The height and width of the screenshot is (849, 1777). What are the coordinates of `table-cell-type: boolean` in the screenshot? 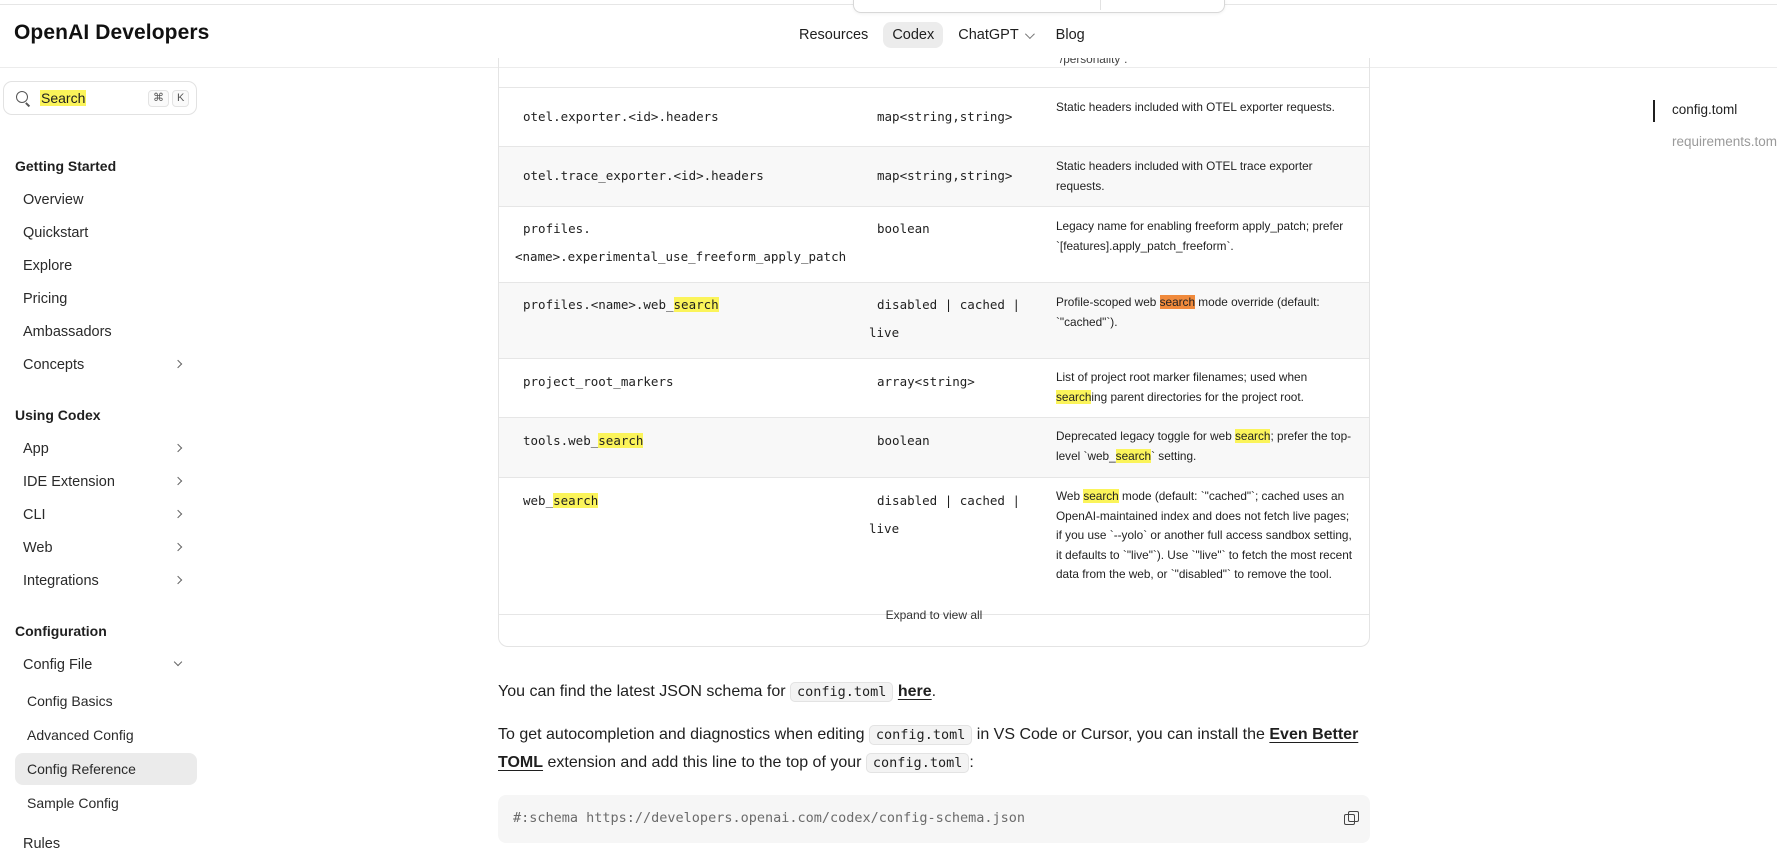 It's located at (903, 228).